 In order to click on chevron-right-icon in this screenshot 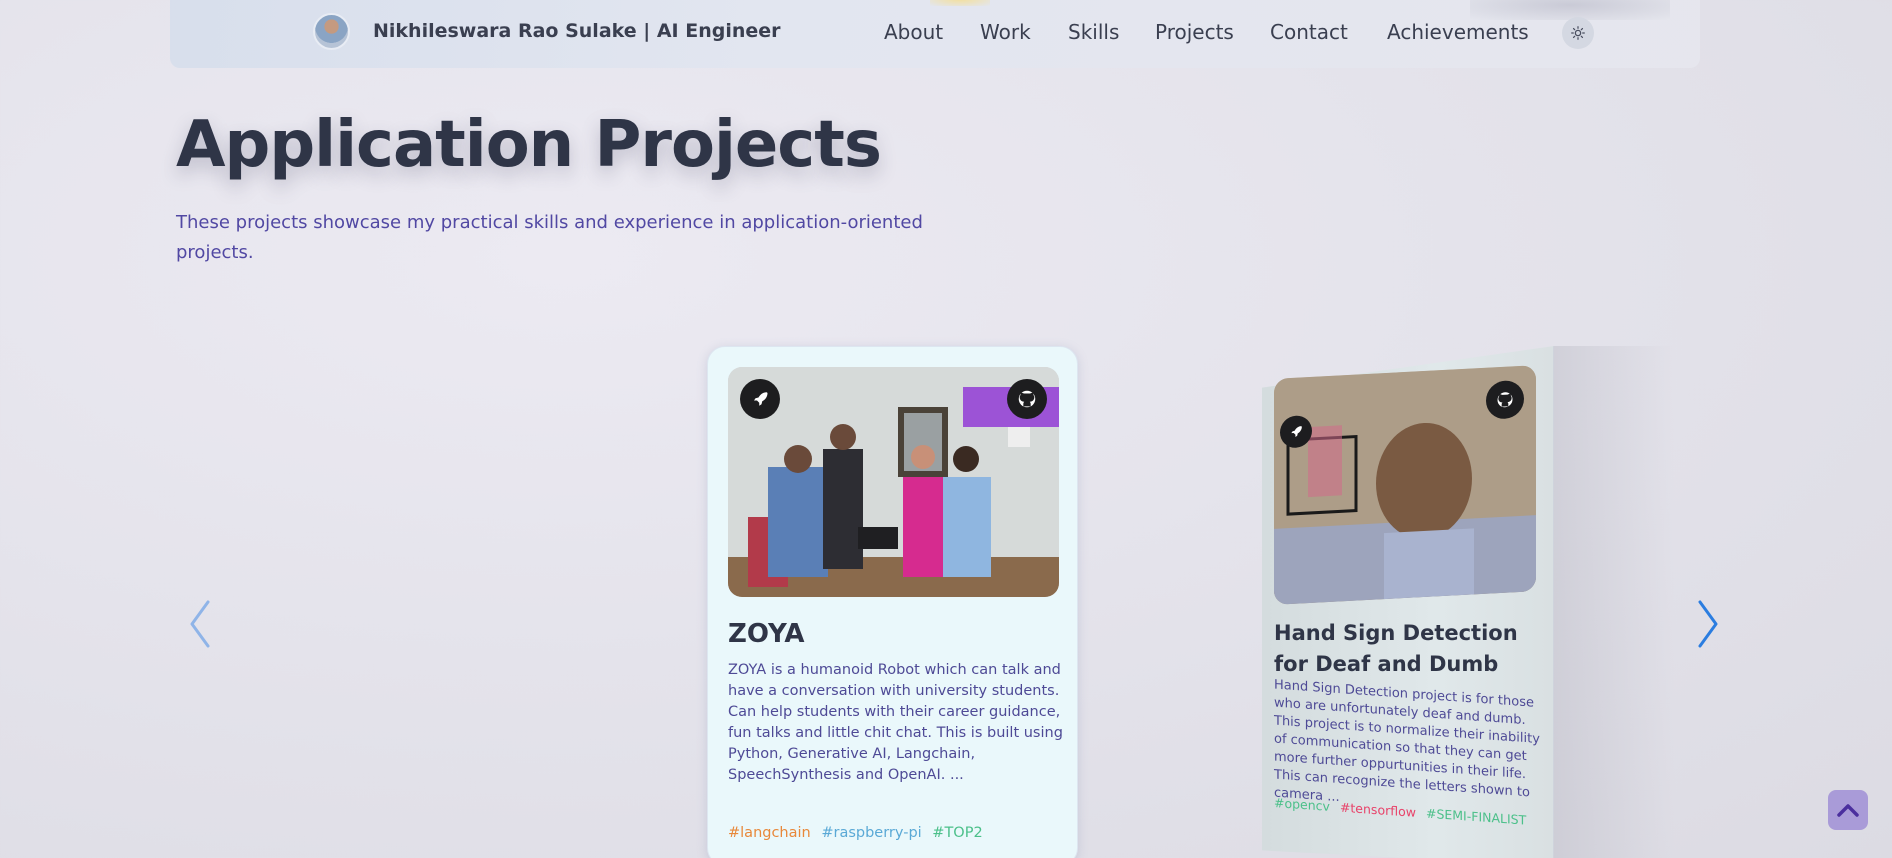, I will do `click(1708, 624)`.